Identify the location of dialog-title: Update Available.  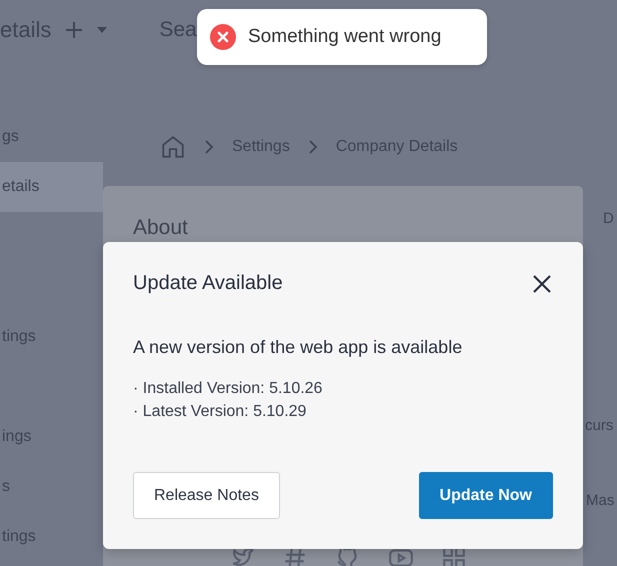
(208, 283).